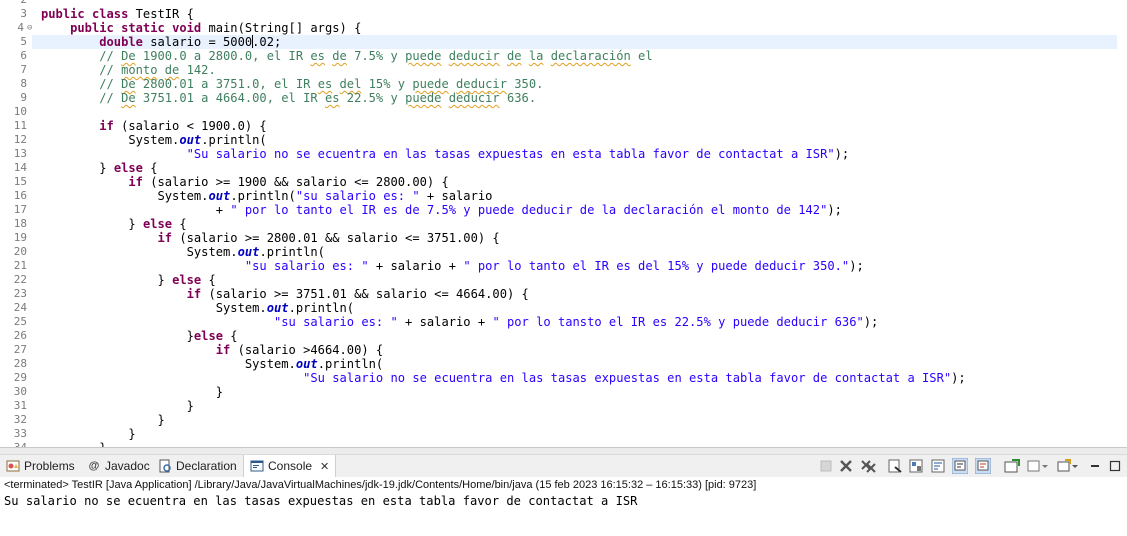 The image size is (1127, 536). What do you see at coordinates (1012, 466) in the screenshot?
I see `pin-console-icon` at bounding box center [1012, 466].